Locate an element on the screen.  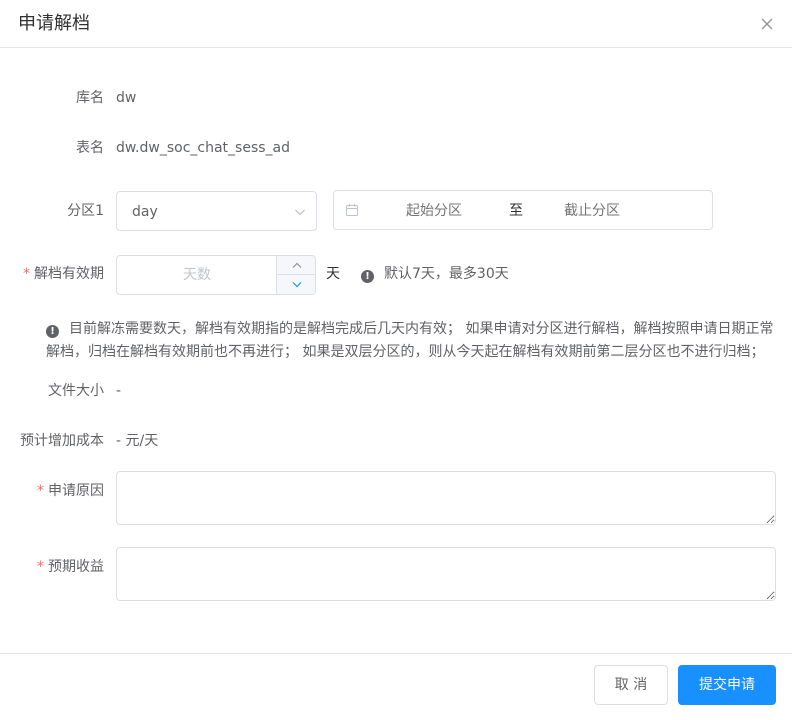
range-separator: 至 is located at coordinates (516, 211).